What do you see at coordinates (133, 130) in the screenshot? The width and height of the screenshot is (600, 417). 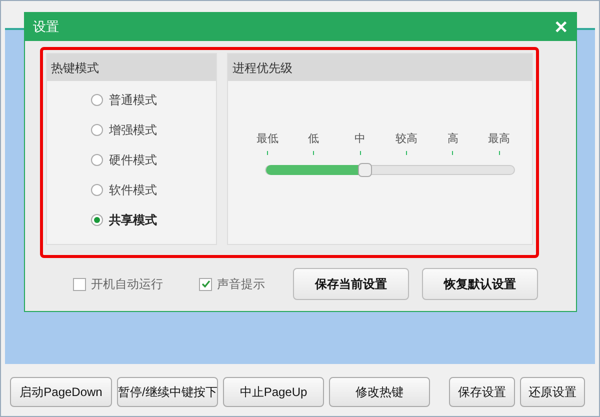 I see `radio-label: 增强模式` at bounding box center [133, 130].